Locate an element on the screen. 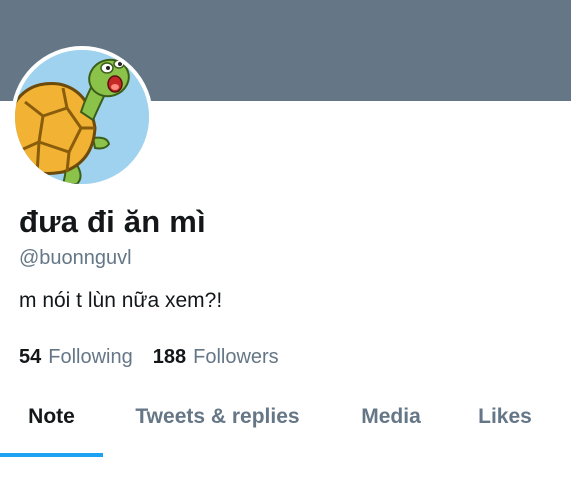  profile-tabs: Note Tweets & replies Media Likes is located at coordinates (285, 421).